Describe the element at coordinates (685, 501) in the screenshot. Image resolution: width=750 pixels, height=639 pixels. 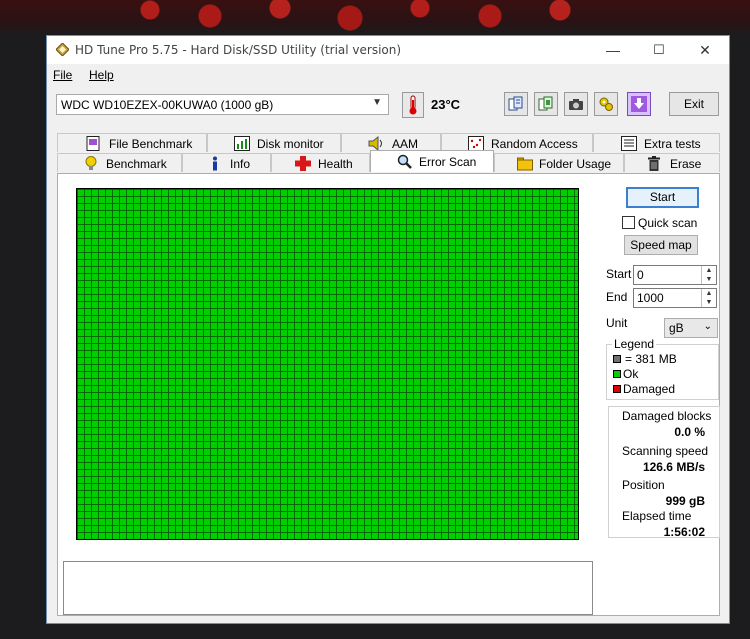
I see `position-value: 999 gB` at that location.